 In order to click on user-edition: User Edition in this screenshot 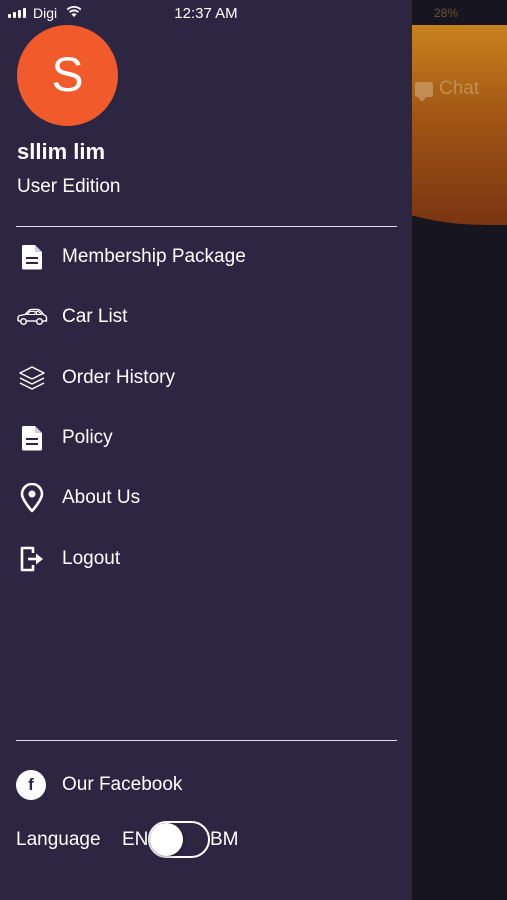, I will do `click(69, 186)`.